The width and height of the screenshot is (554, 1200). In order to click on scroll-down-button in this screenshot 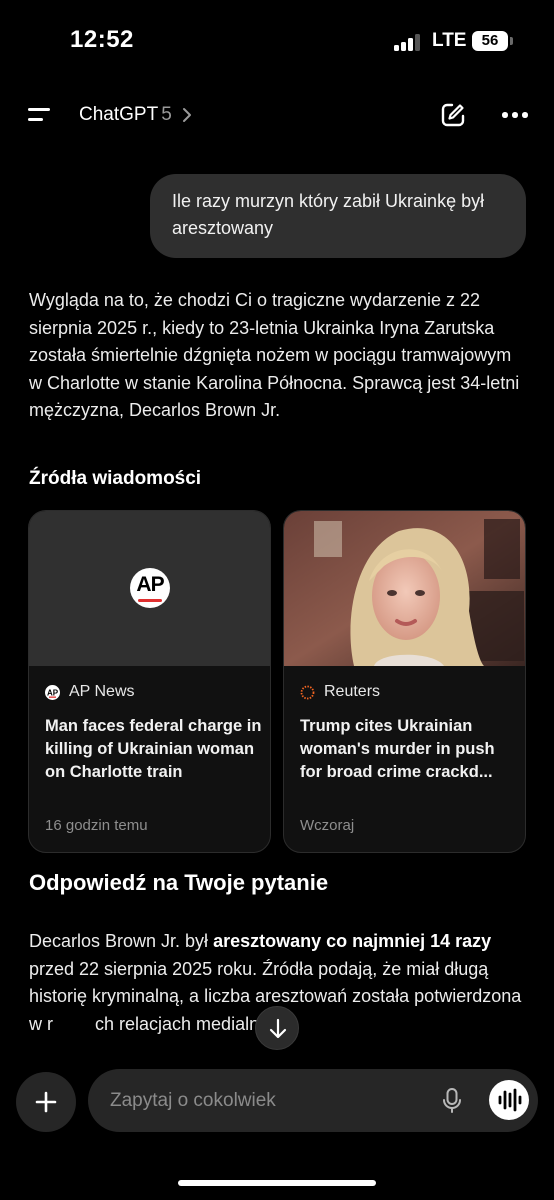, I will do `click(277, 1028)`.